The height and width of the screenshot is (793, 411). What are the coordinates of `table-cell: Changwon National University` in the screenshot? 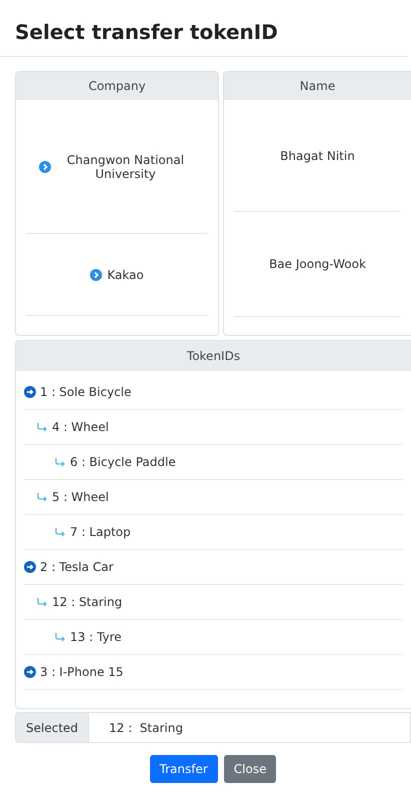 It's located at (117, 167).